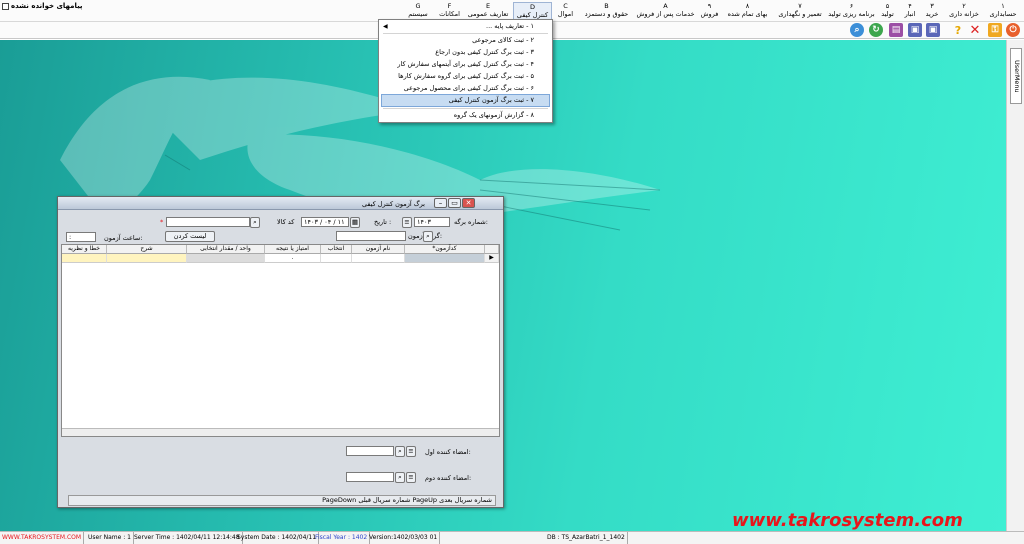  What do you see at coordinates (494, 115) in the screenshot?
I see `dropdown-item-group-test-report: ۸ - گزارش آزمونهای یک گروه` at bounding box center [494, 115].